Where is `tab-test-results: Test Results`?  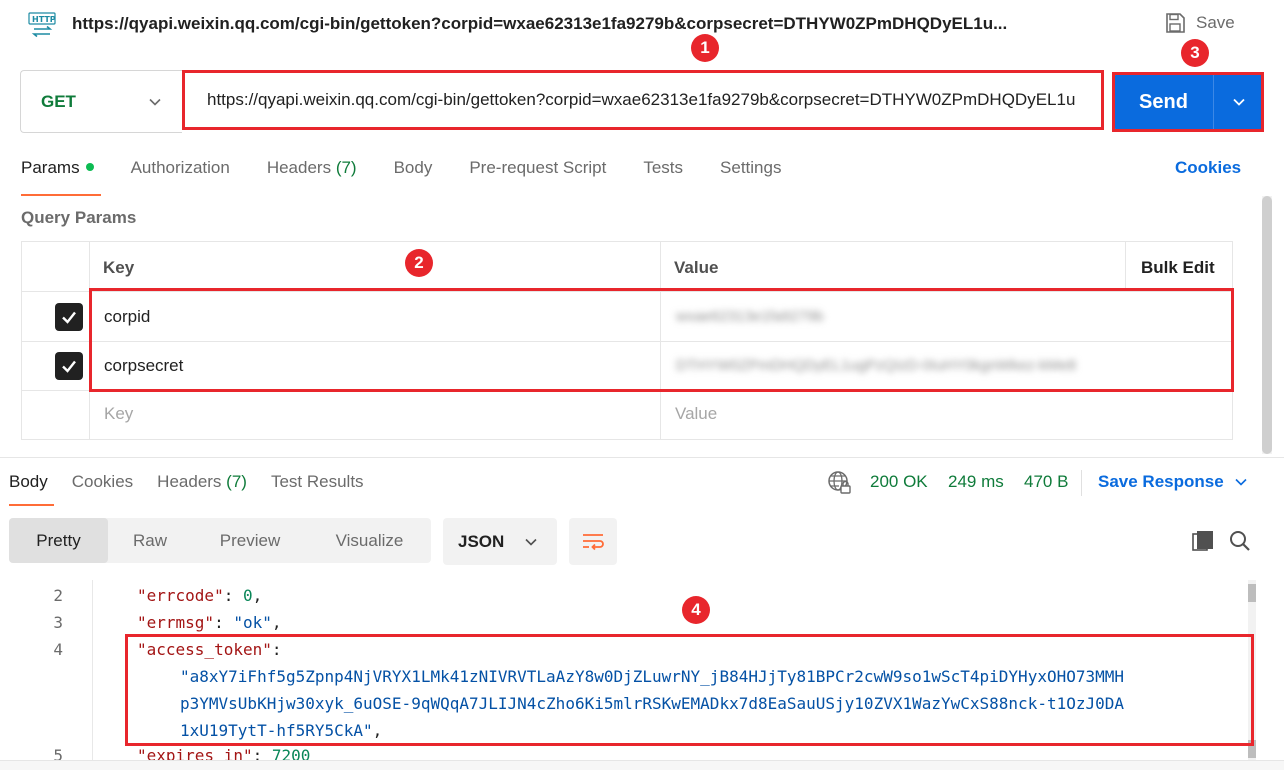 tab-test-results: Test Results is located at coordinates (317, 482).